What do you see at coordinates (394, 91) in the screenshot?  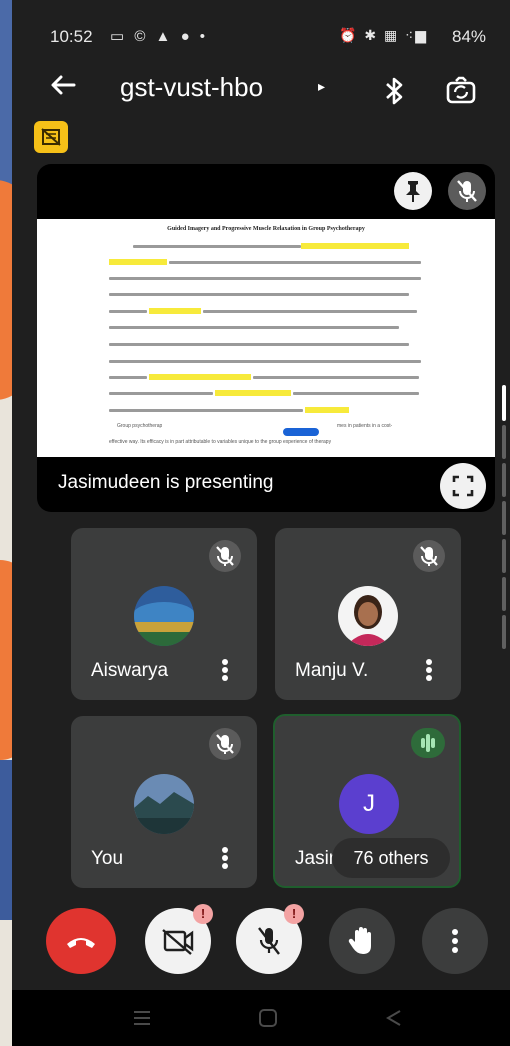 I see `bluetooth-audio-icon` at bounding box center [394, 91].